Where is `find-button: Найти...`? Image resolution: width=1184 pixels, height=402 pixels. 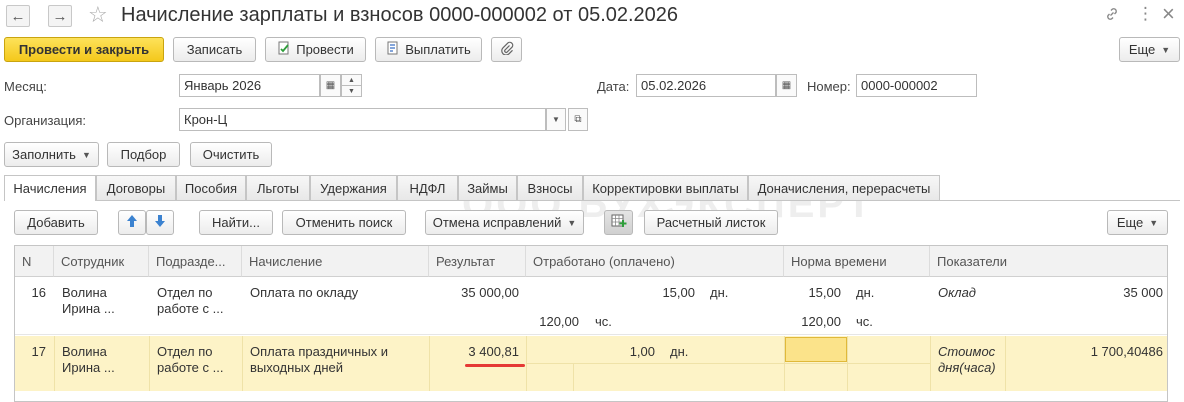
find-button: Найти... is located at coordinates (236, 222).